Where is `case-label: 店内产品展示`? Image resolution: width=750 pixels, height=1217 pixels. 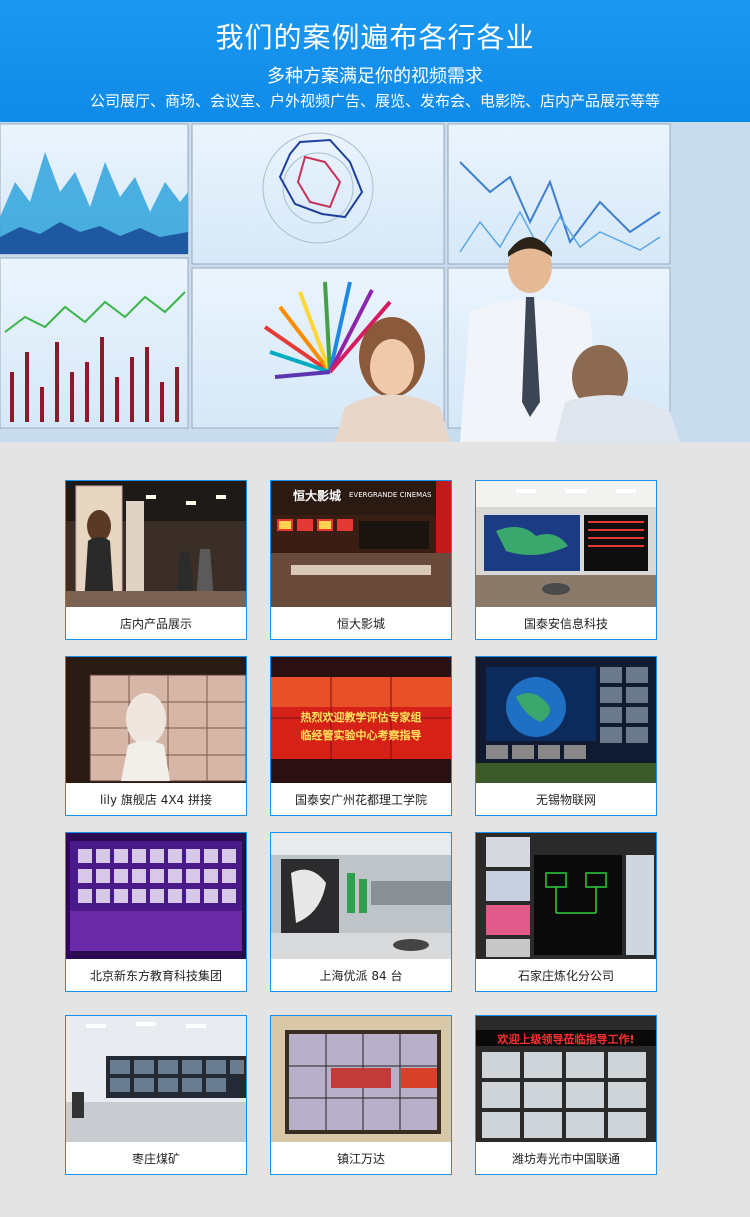
case-label: 店内产品展示 is located at coordinates (155, 624).